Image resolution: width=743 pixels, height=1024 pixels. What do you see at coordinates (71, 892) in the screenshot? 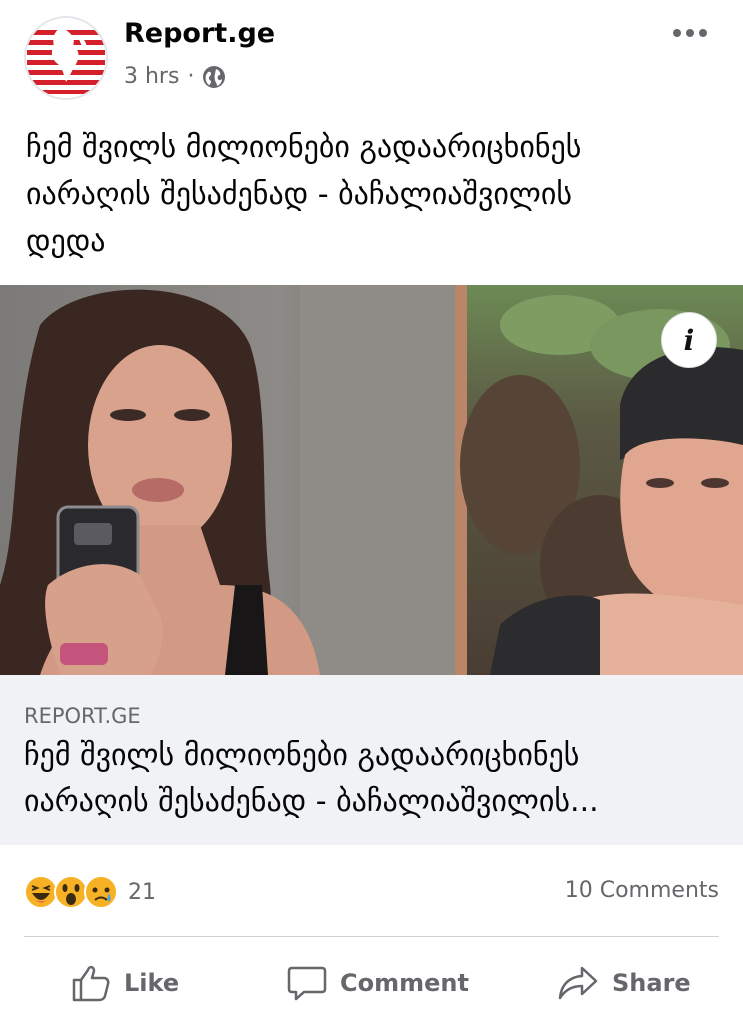
I see `wow-reaction-icon` at bounding box center [71, 892].